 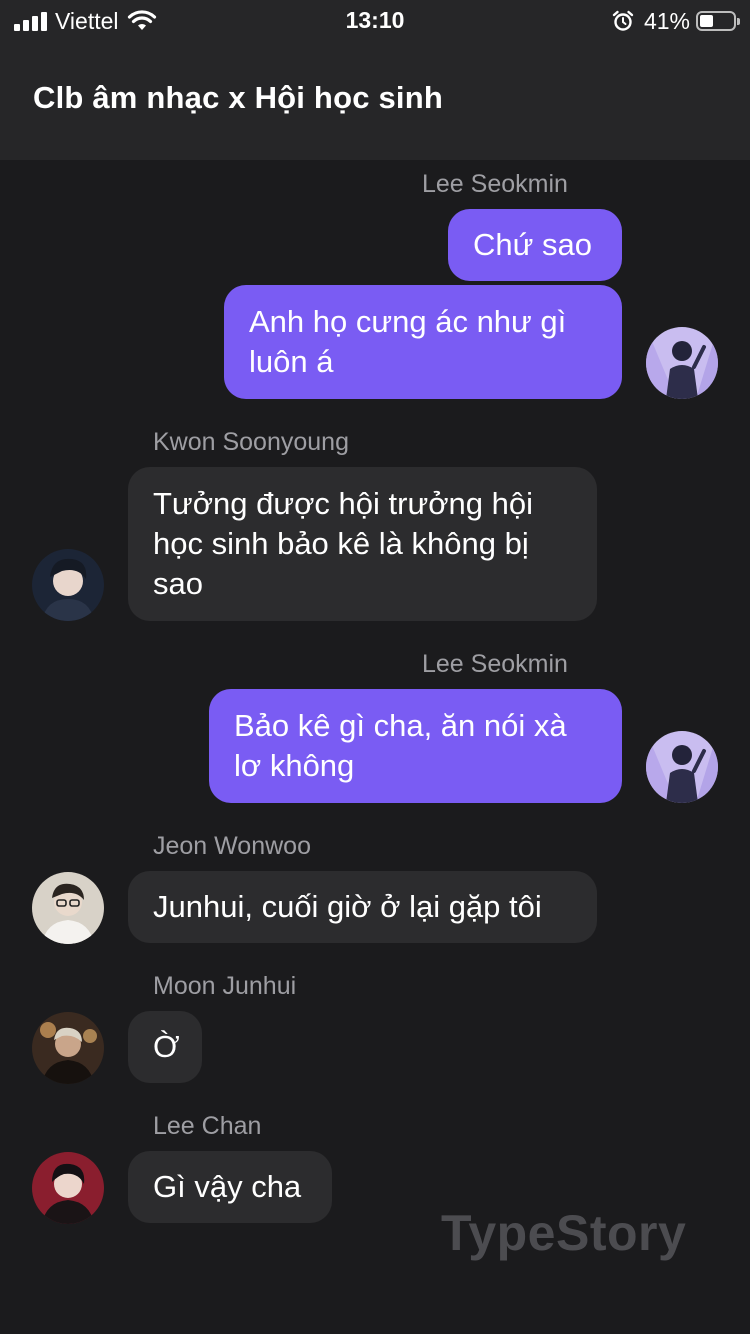 What do you see at coordinates (532, 244) in the screenshot?
I see `message-text: Chứ sao` at bounding box center [532, 244].